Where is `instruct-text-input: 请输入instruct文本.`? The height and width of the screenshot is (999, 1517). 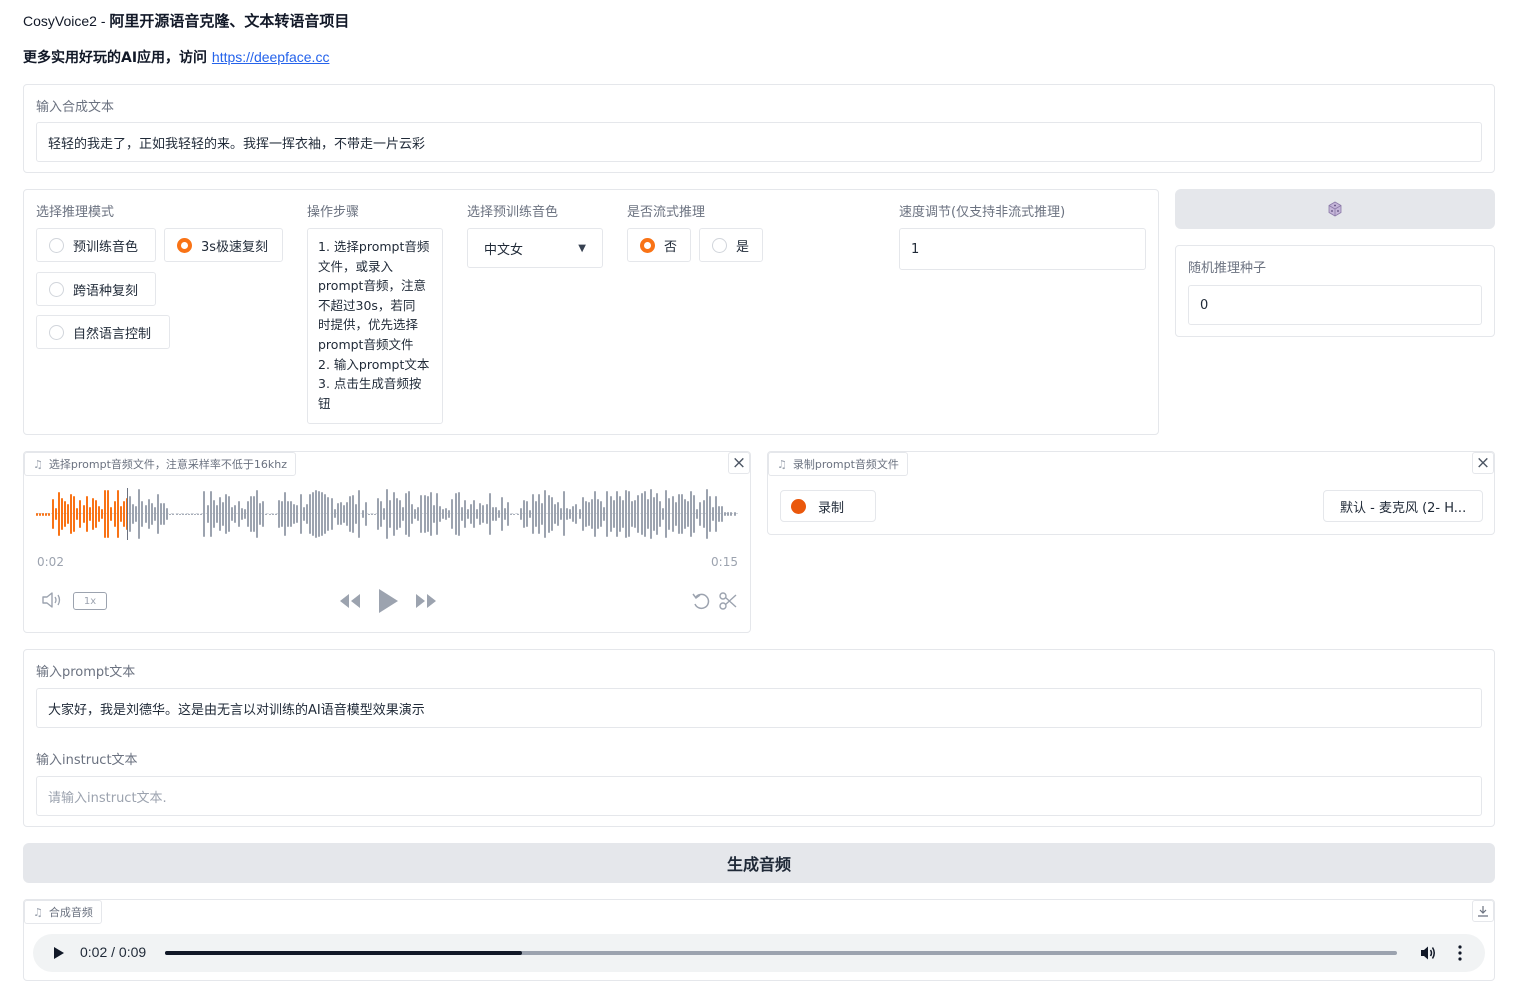 instruct-text-input: 请输入instruct文本. is located at coordinates (759, 796).